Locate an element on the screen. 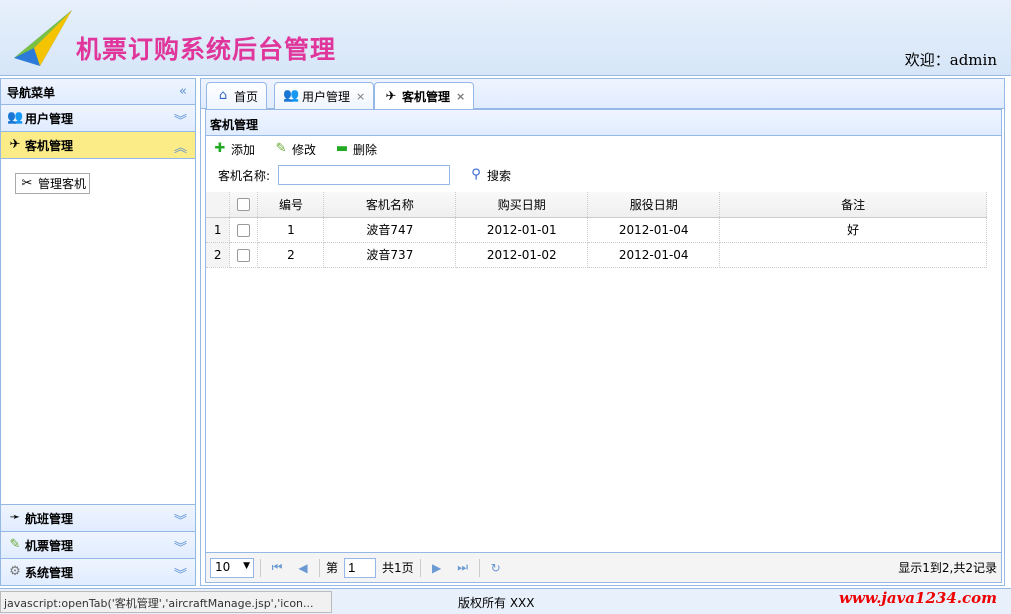 The height and width of the screenshot is (614, 1011). tab-label: 客机管理 is located at coordinates (426, 97).